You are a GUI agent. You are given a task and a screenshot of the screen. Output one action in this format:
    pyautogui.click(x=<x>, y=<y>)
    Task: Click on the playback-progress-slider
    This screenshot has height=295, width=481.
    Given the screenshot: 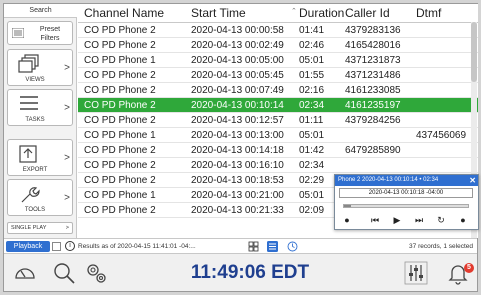 What is the action you would take?
    pyautogui.click(x=406, y=206)
    